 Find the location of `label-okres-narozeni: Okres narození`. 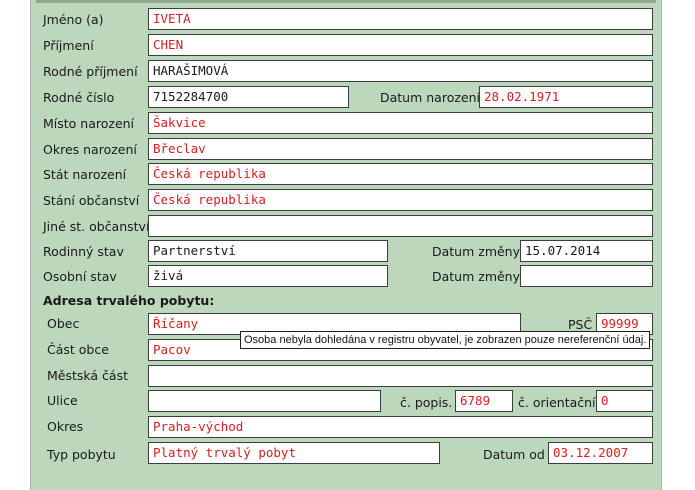

label-okres-narozeni: Okres narození is located at coordinates (90, 149).